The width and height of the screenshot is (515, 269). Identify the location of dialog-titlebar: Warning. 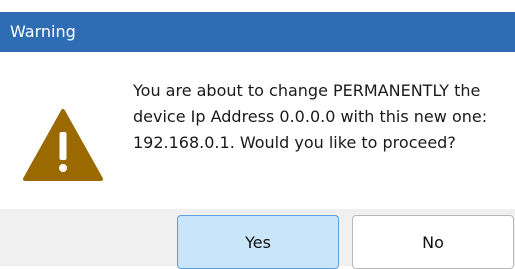
(257, 32).